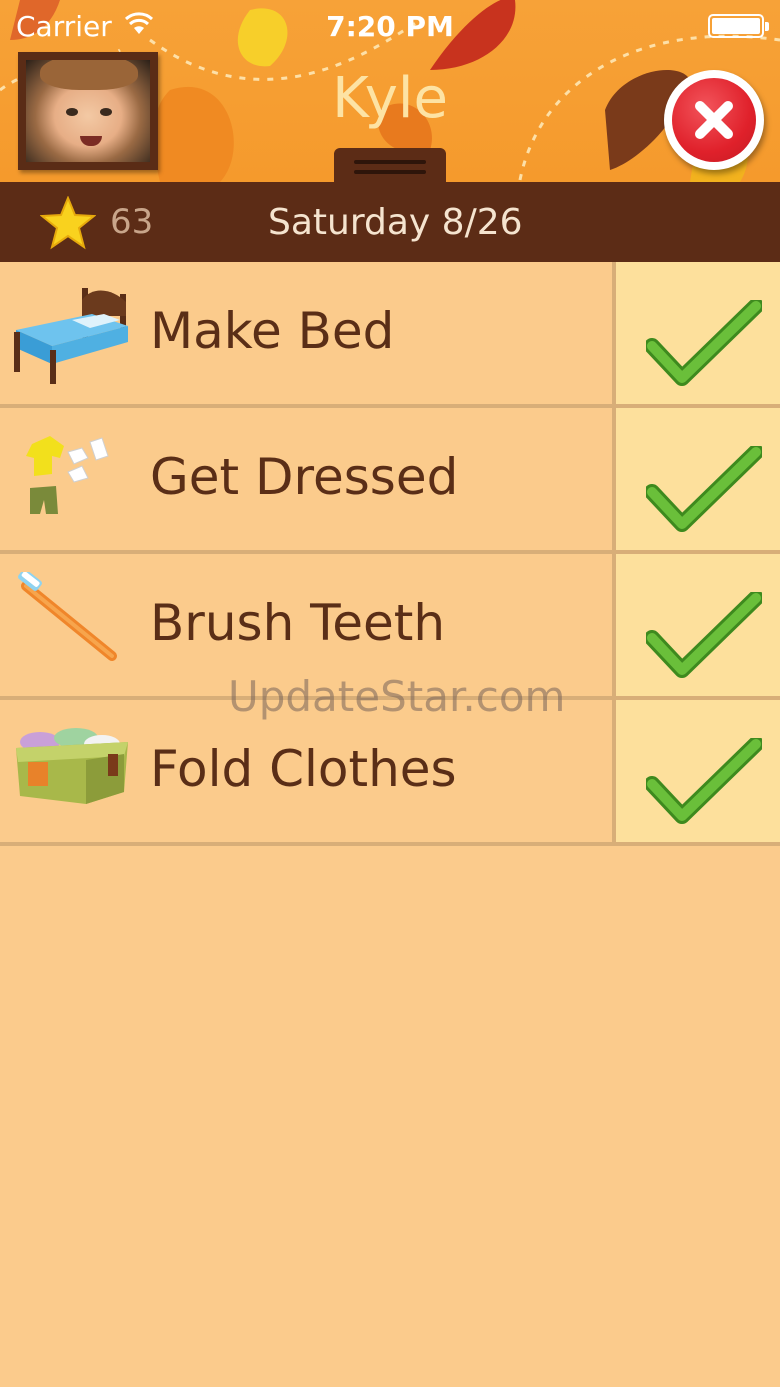  I want to click on laundry-basket-icon, so click(72, 766).